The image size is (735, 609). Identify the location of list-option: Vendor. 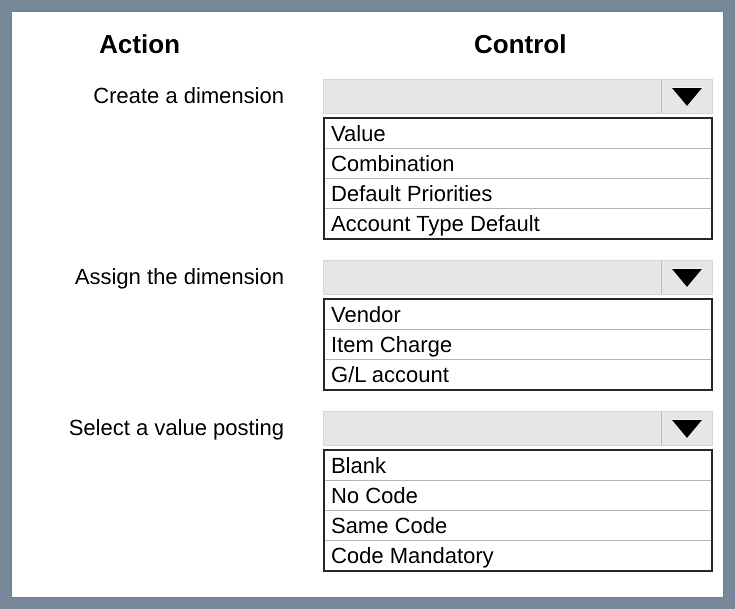
(518, 314).